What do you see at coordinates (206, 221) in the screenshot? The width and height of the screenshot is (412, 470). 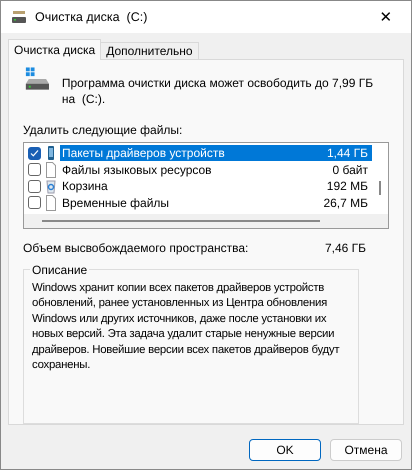 I see `scrollbar` at bounding box center [206, 221].